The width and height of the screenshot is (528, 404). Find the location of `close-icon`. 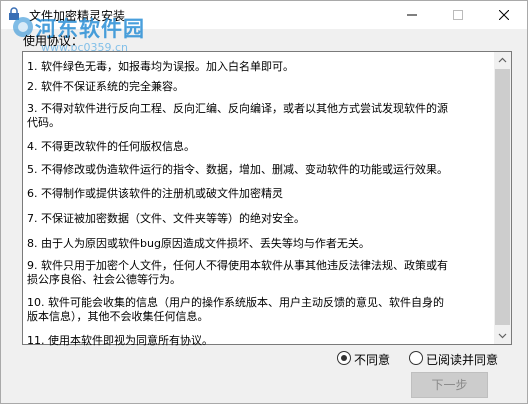

close-icon is located at coordinates (504, 15).